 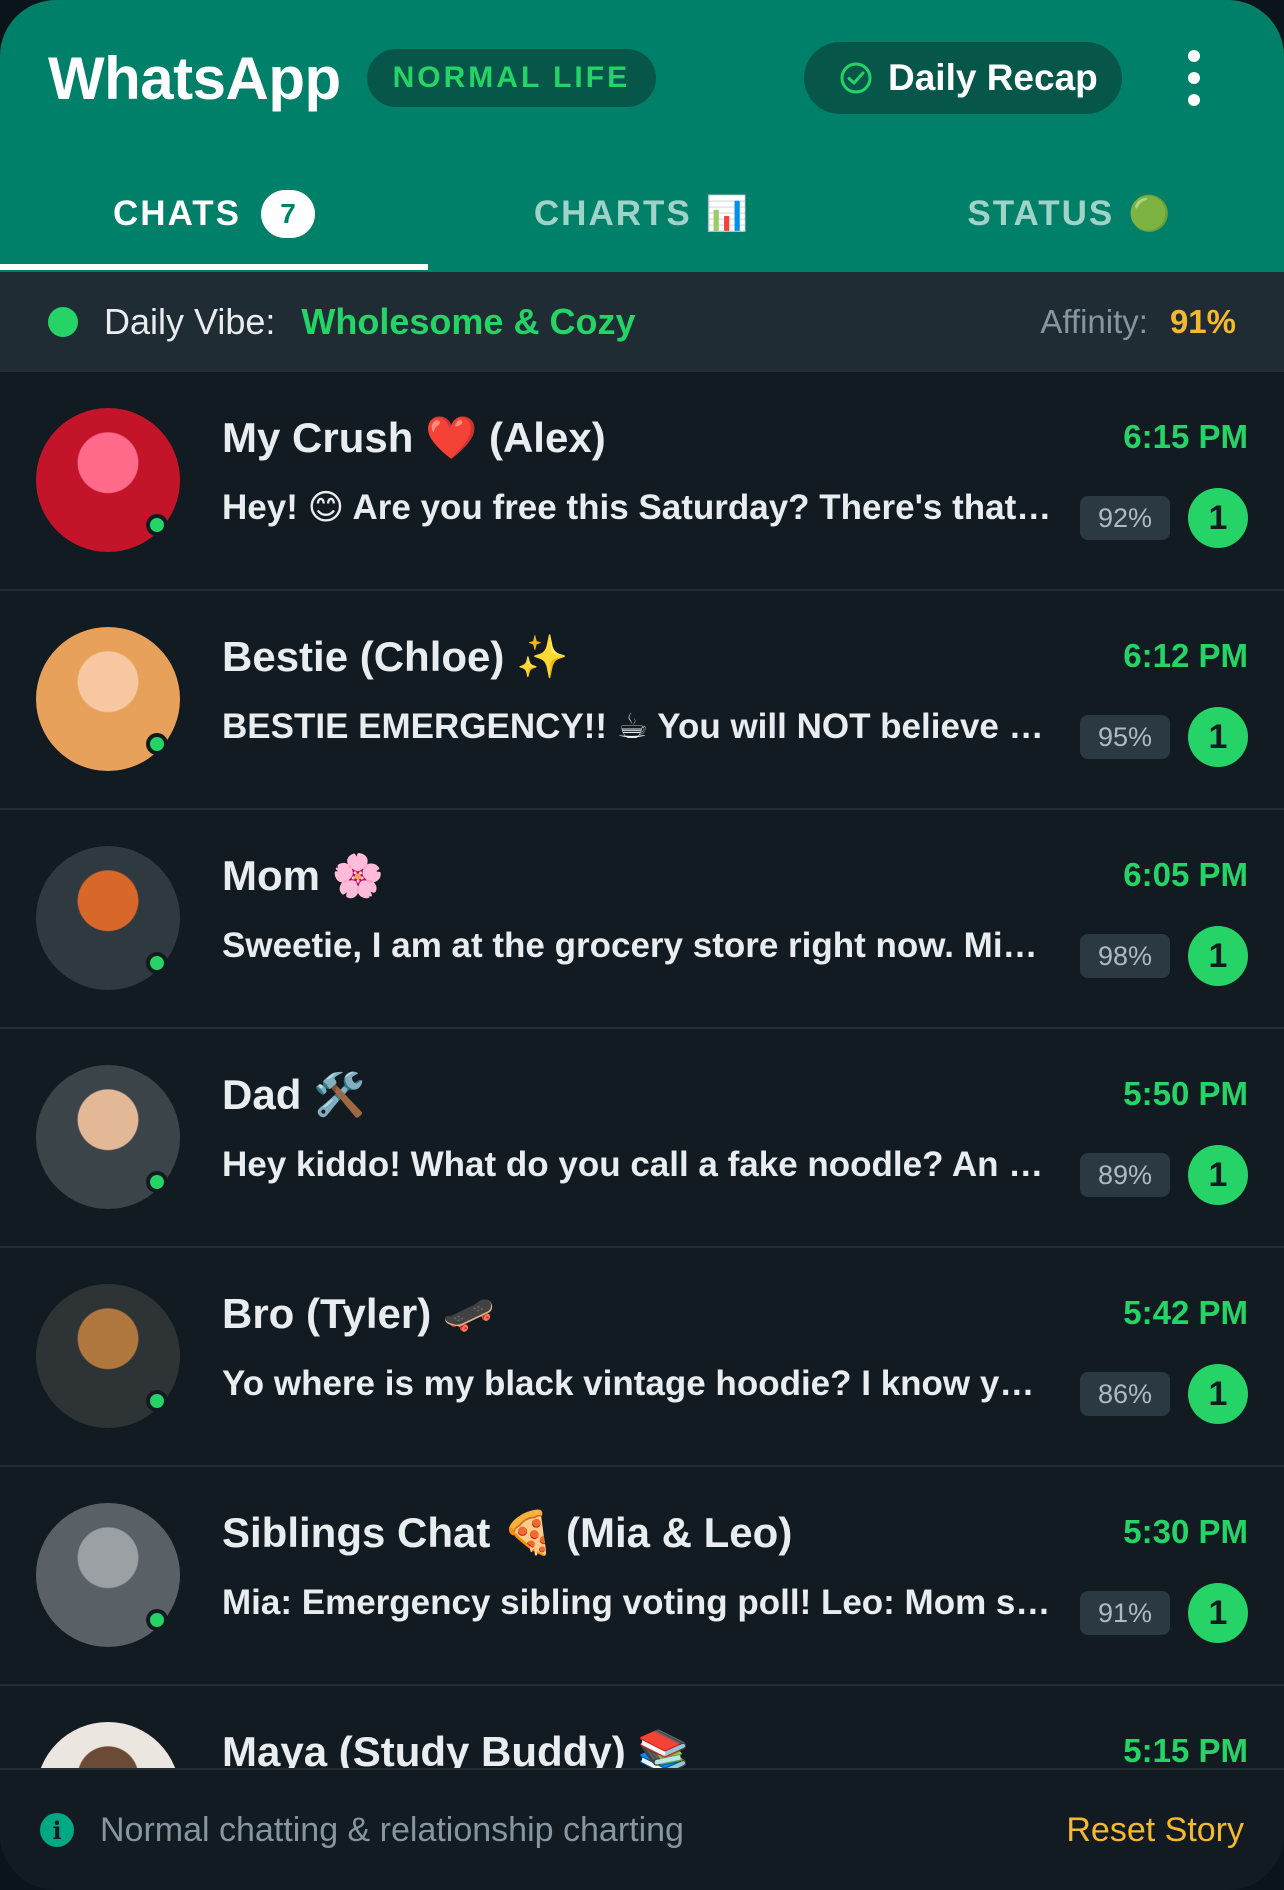 I want to click on tab-chats-label: CHATS, so click(x=177, y=213).